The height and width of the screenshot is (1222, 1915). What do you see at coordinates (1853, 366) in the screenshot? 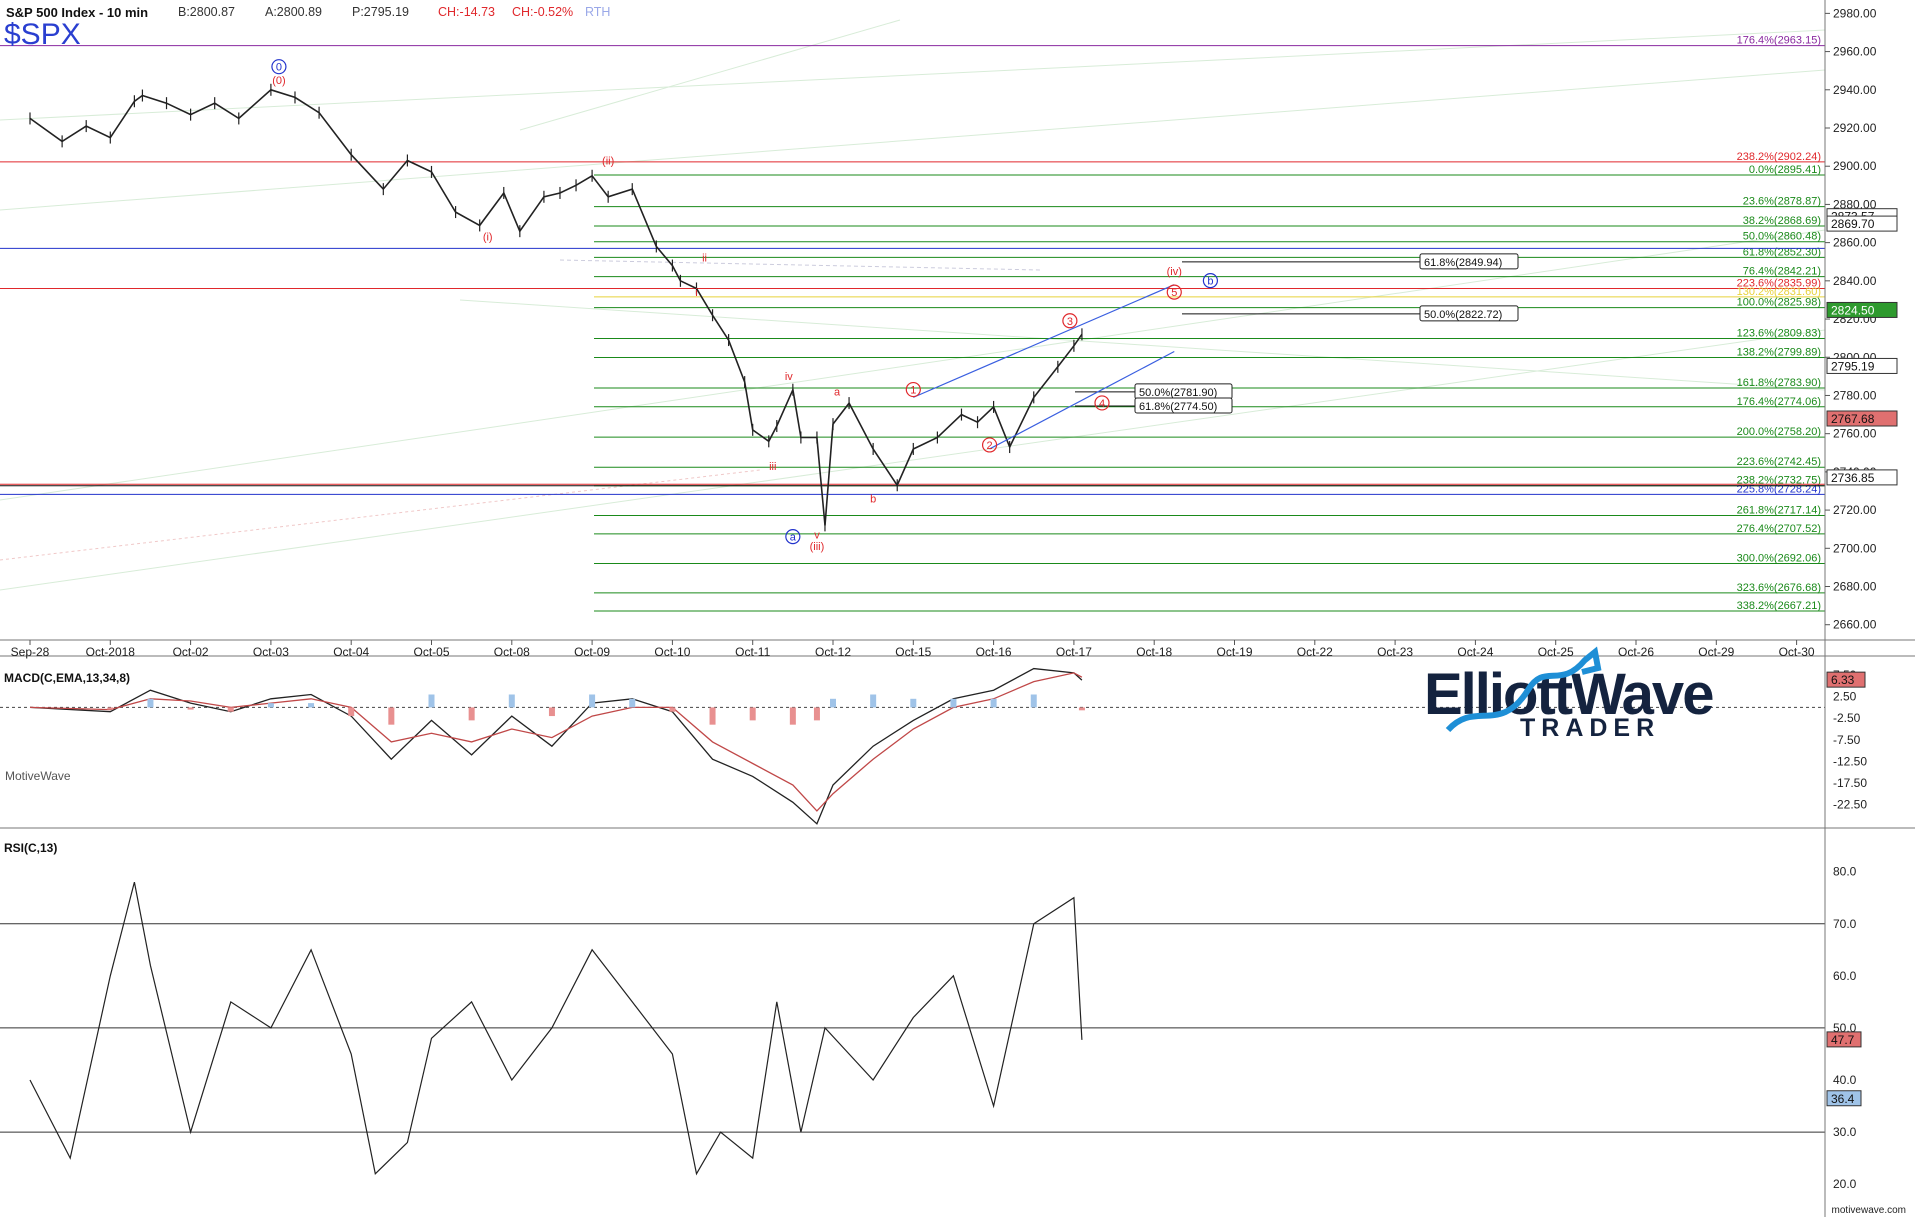
I see `price-tag-label: 2795.19` at bounding box center [1853, 366].